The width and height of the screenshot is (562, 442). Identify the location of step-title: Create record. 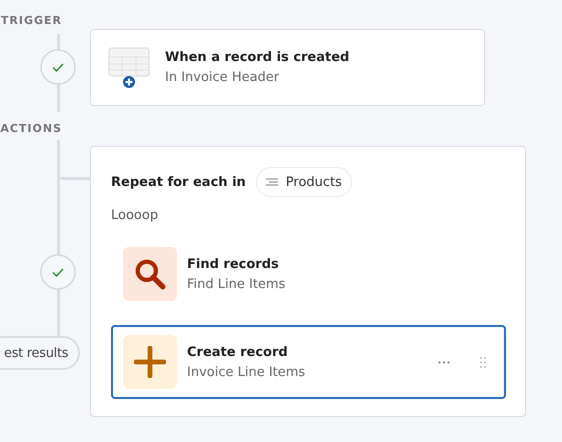
(238, 352).